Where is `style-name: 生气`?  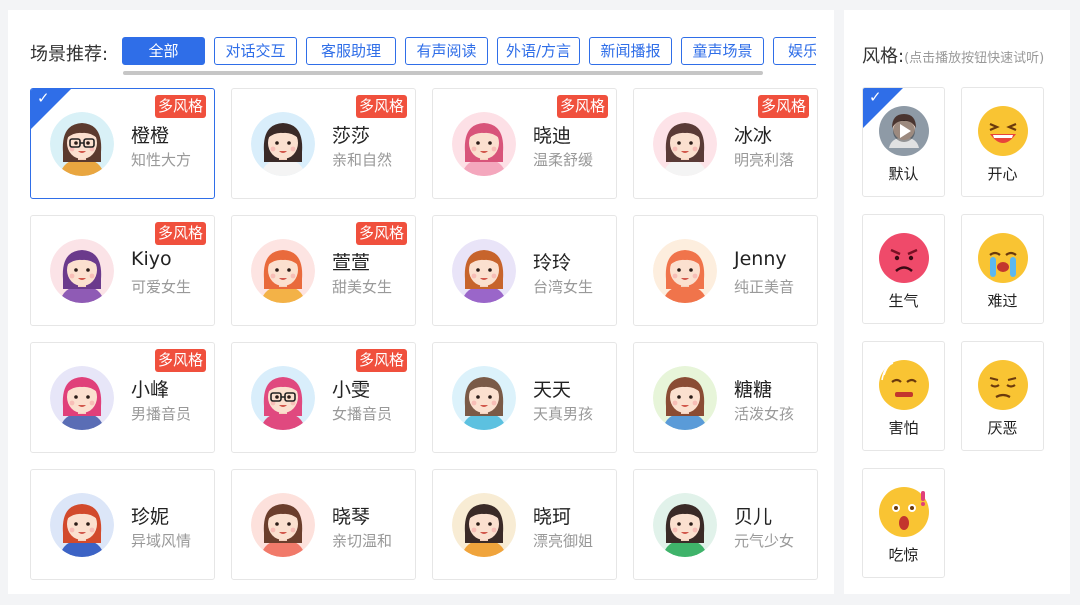
style-name: 生气 is located at coordinates (903, 301).